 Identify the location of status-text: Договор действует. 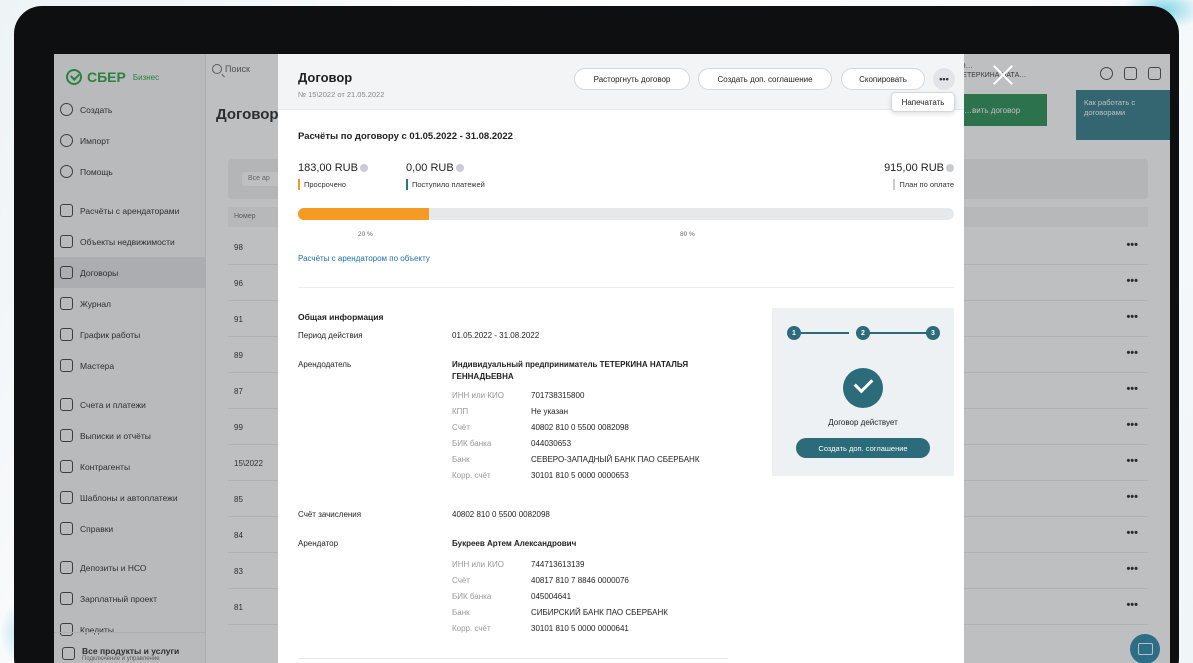
(863, 422).